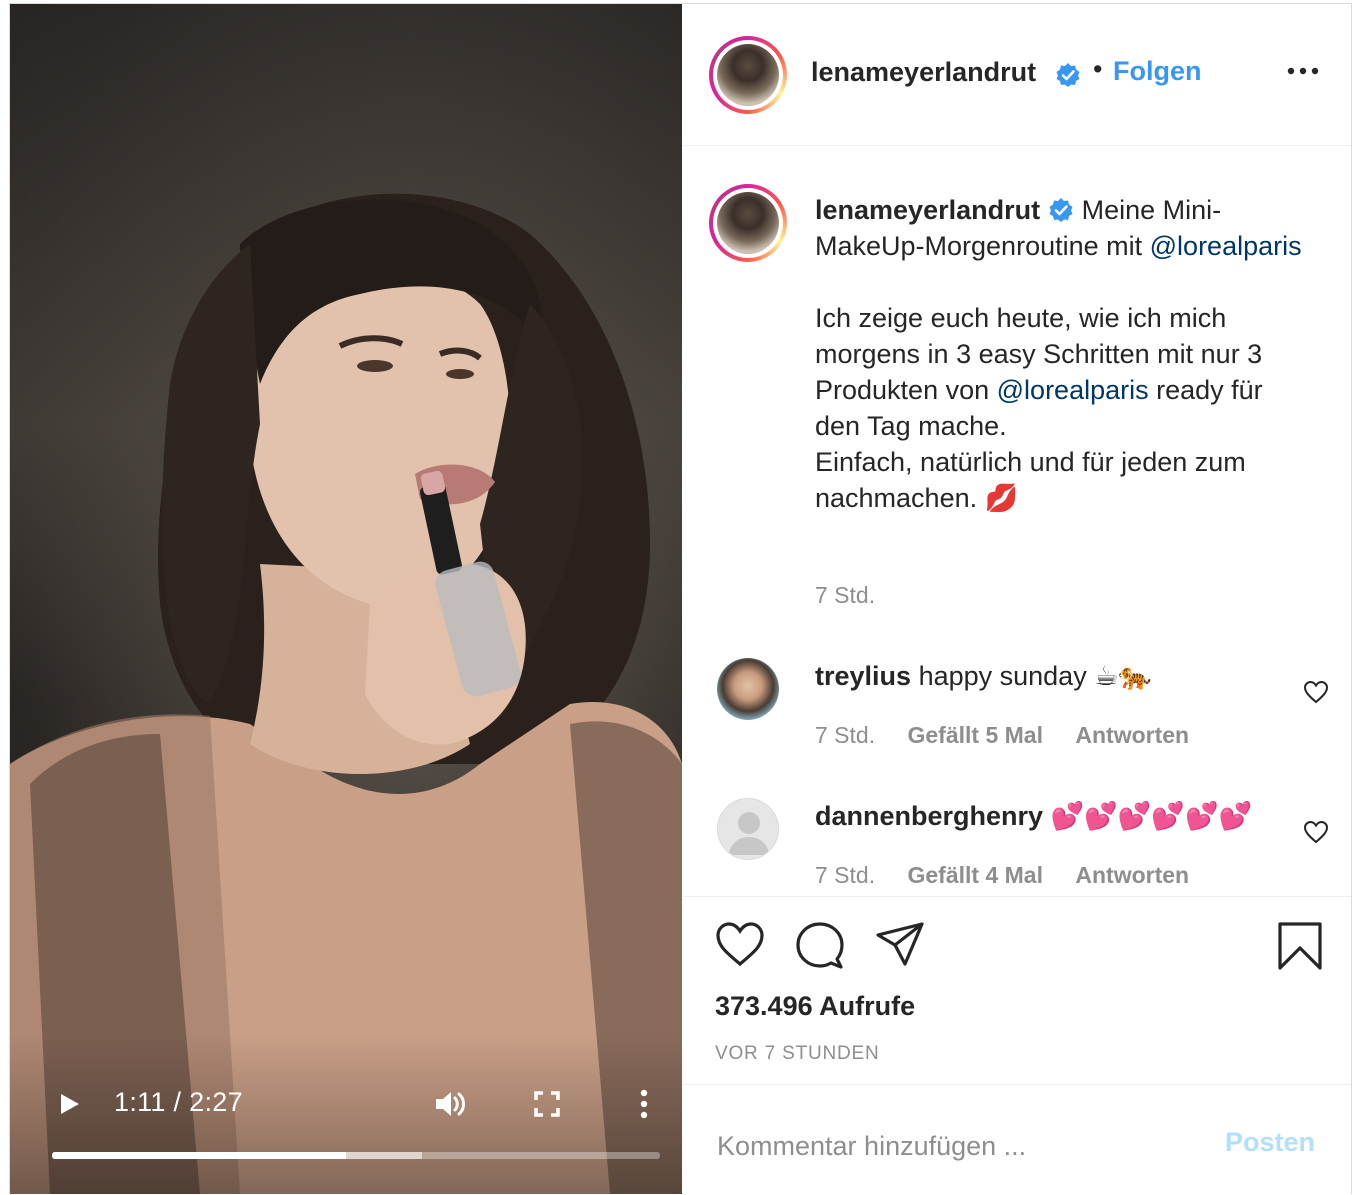  I want to click on post-header: lenameyerlandrut • Folgen, so click(1017, 75).